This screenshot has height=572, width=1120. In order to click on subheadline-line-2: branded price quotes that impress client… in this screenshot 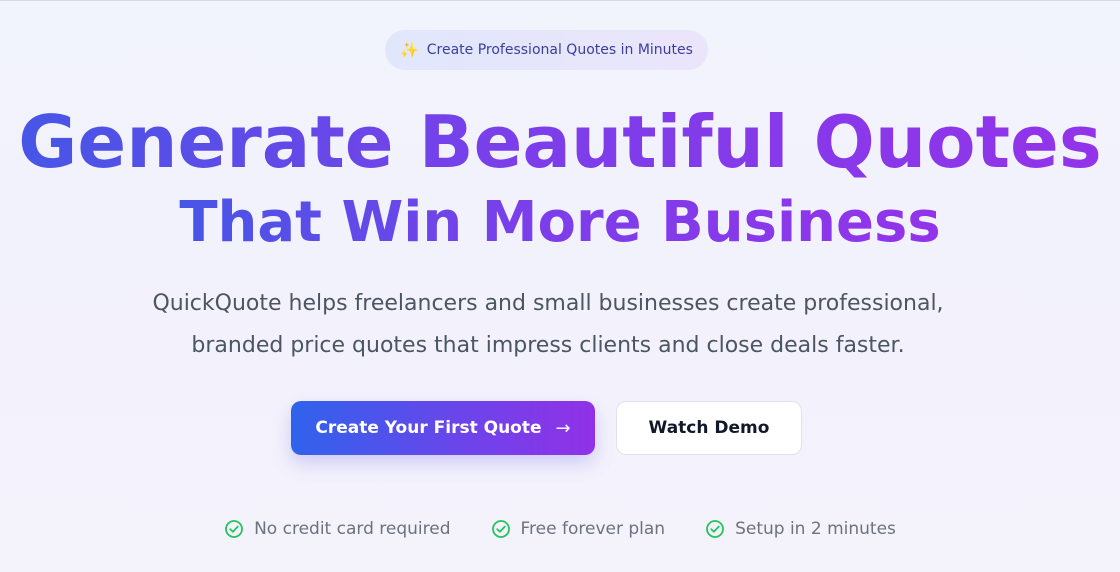, I will do `click(548, 345)`.